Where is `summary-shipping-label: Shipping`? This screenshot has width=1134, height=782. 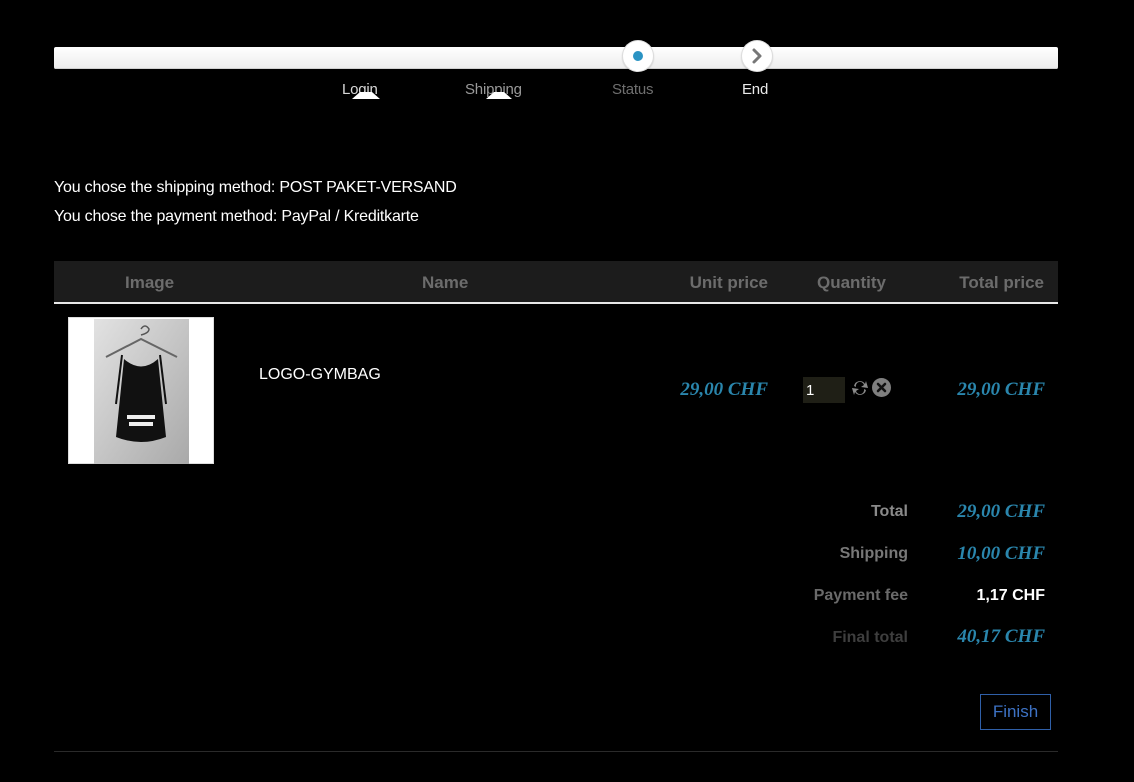 summary-shipping-label: Shipping is located at coordinates (873, 553).